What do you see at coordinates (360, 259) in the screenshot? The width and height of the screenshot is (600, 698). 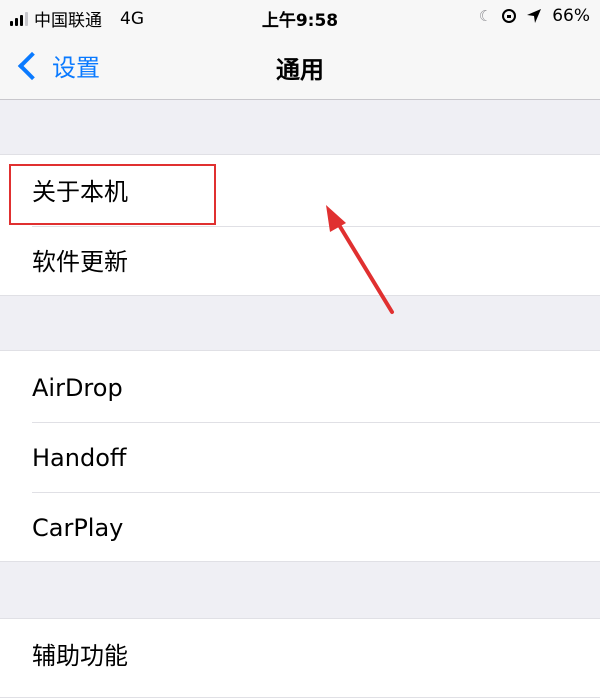 I see `annotation-arrow-icon` at bounding box center [360, 259].